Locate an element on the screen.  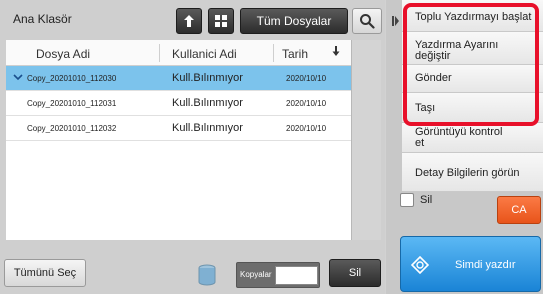
scrollbar is located at coordinates (366, 140).